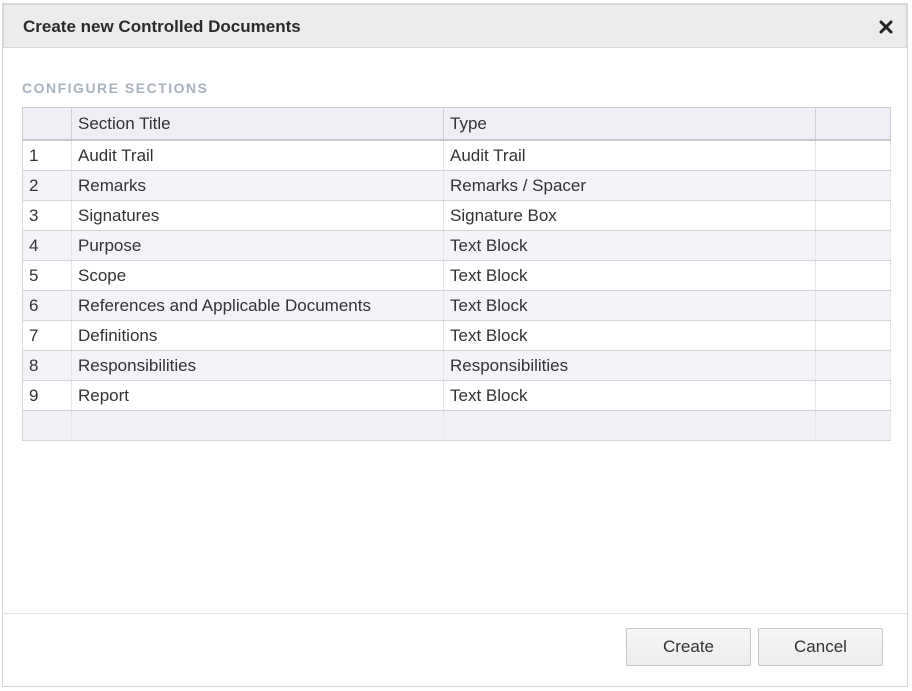 Image resolution: width=912 pixels, height=691 pixels. What do you see at coordinates (853, 124) in the screenshot?
I see `column-header-actions` at bounding box center [853, 124].